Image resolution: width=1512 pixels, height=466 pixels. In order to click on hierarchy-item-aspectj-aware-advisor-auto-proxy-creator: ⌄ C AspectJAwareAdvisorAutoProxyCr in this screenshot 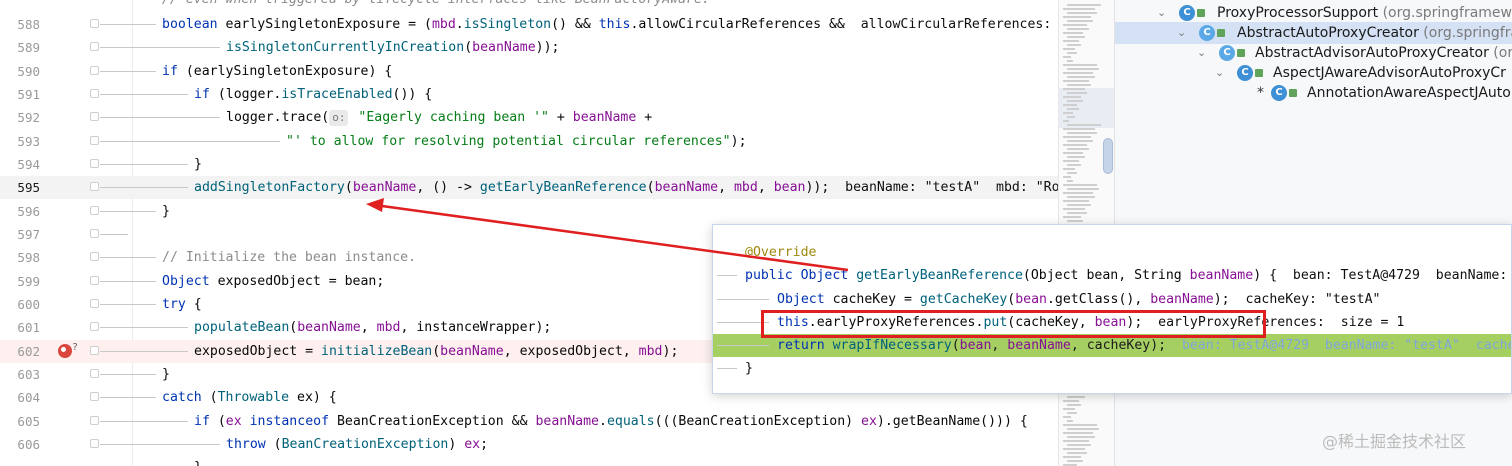, I will do `click(1313, 73)`.